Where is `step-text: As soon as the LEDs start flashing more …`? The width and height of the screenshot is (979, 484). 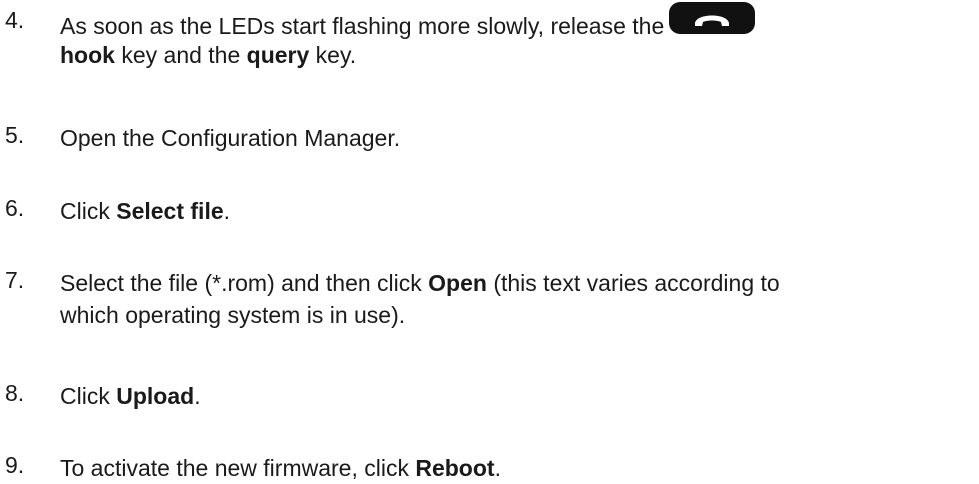 step-text: As soon as the LEDs start flashing more … is located at coordinates (517, 36).